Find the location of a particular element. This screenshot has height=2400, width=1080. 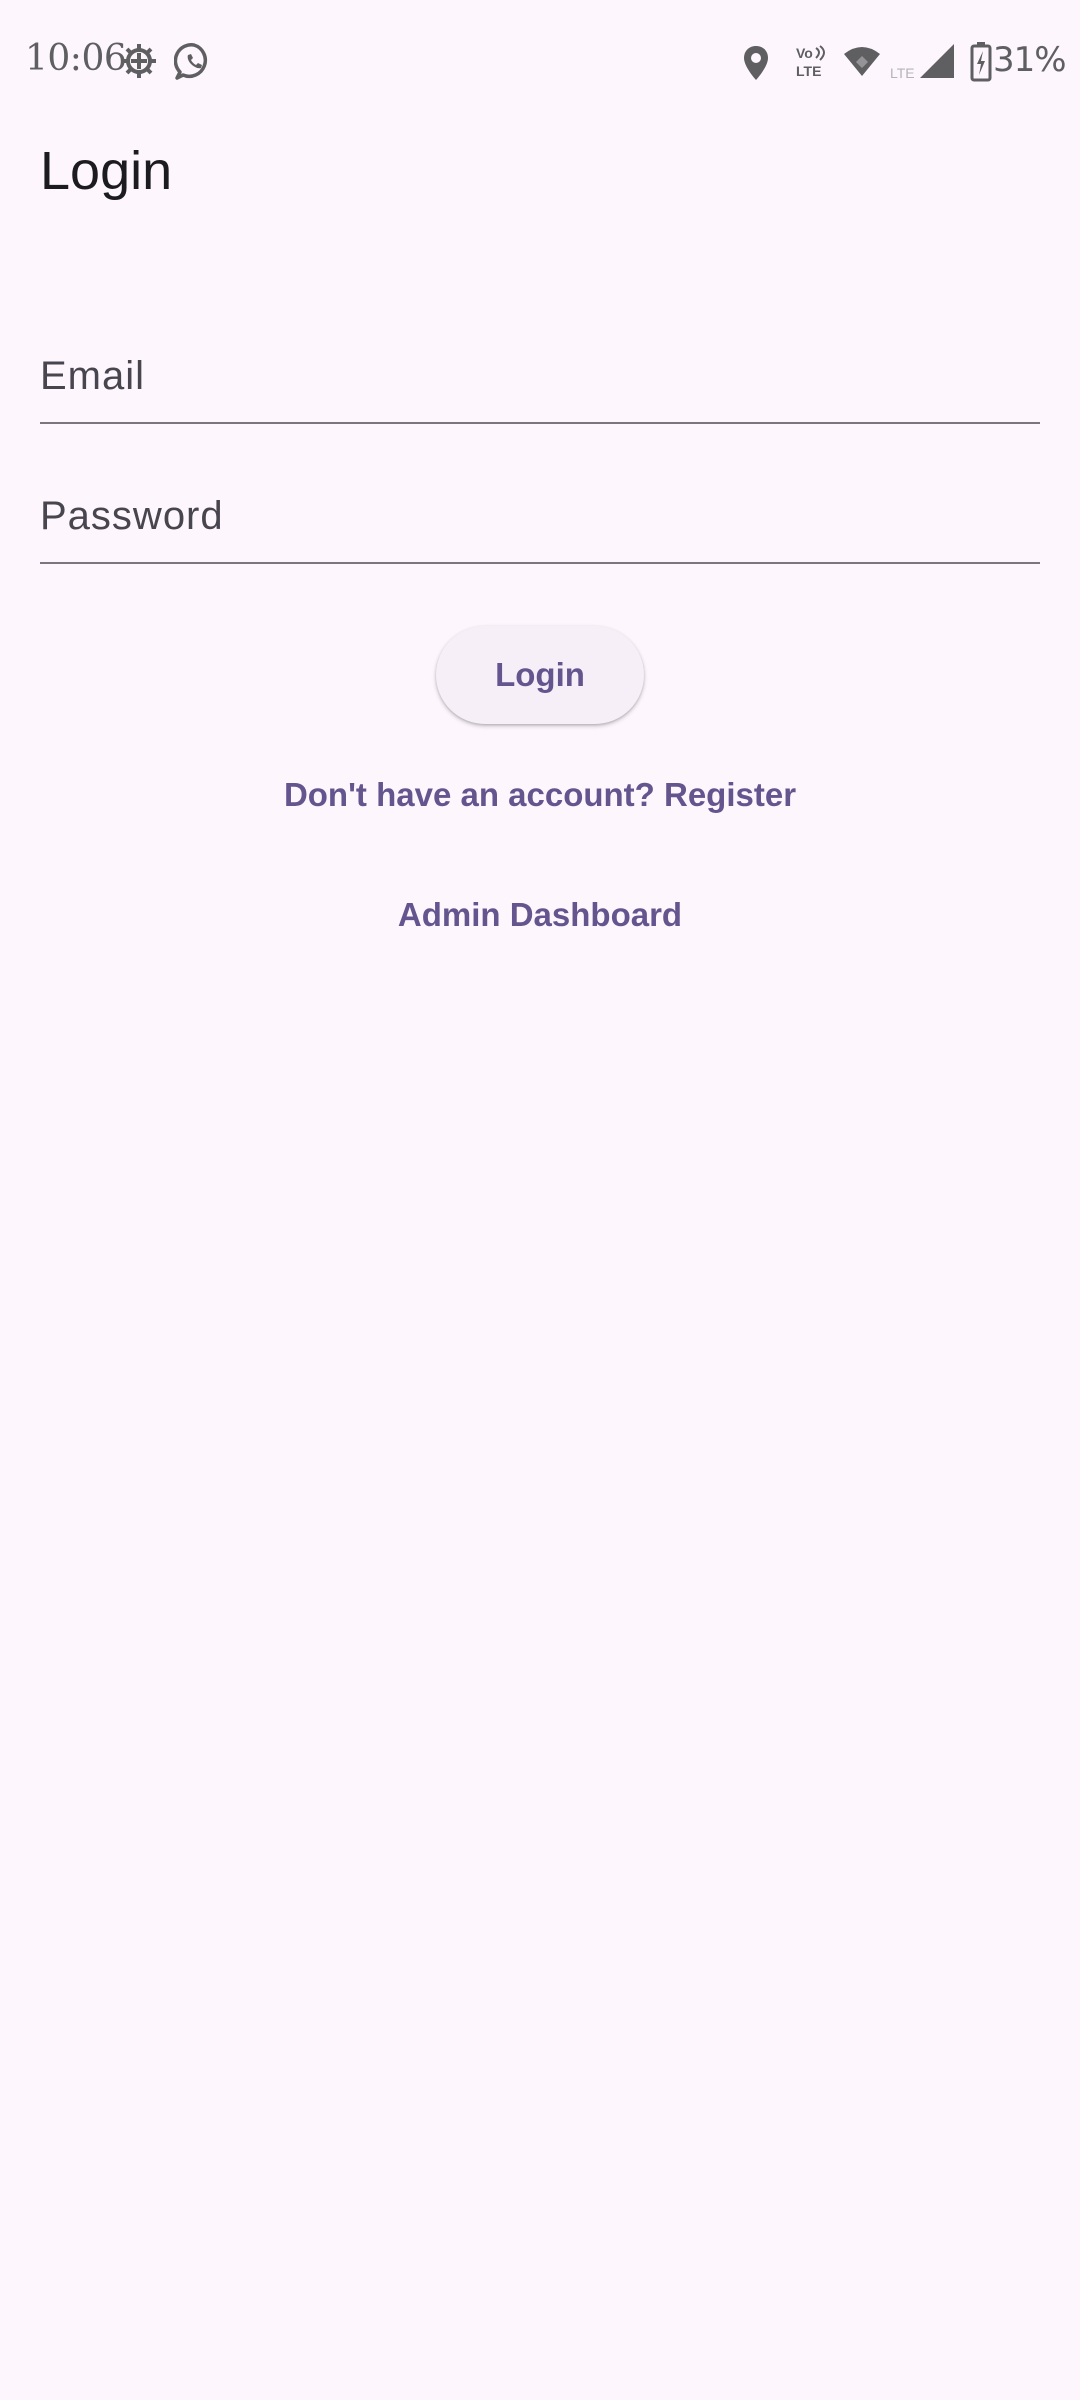

login-button: Login is located at coordinates (540, 675).